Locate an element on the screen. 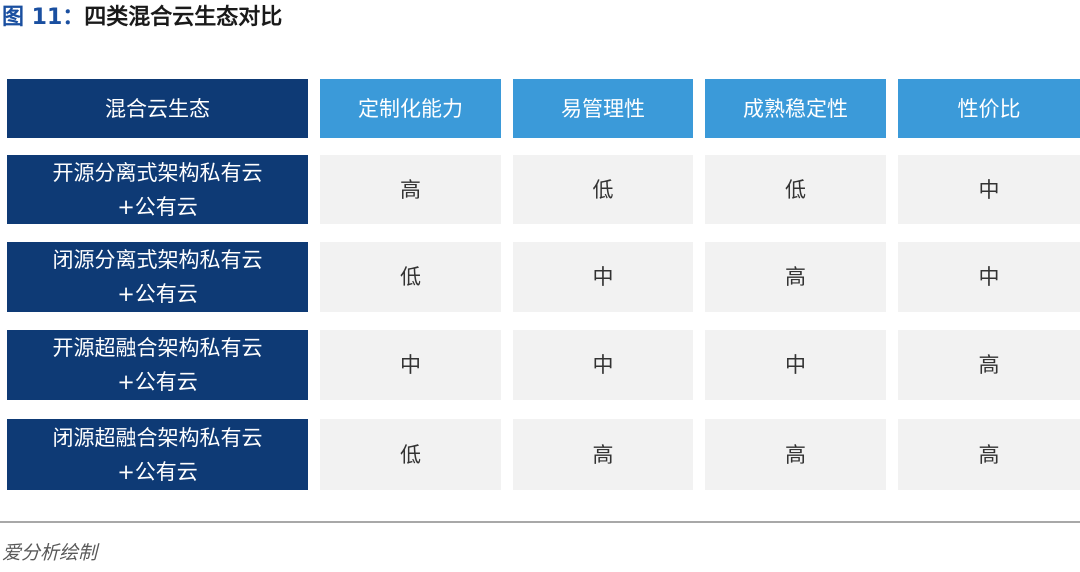 The height and width of the screenshot is (572, 1080). row-header-line1: 闭源超融合架构私有云 is located at coordinates (157, 437).